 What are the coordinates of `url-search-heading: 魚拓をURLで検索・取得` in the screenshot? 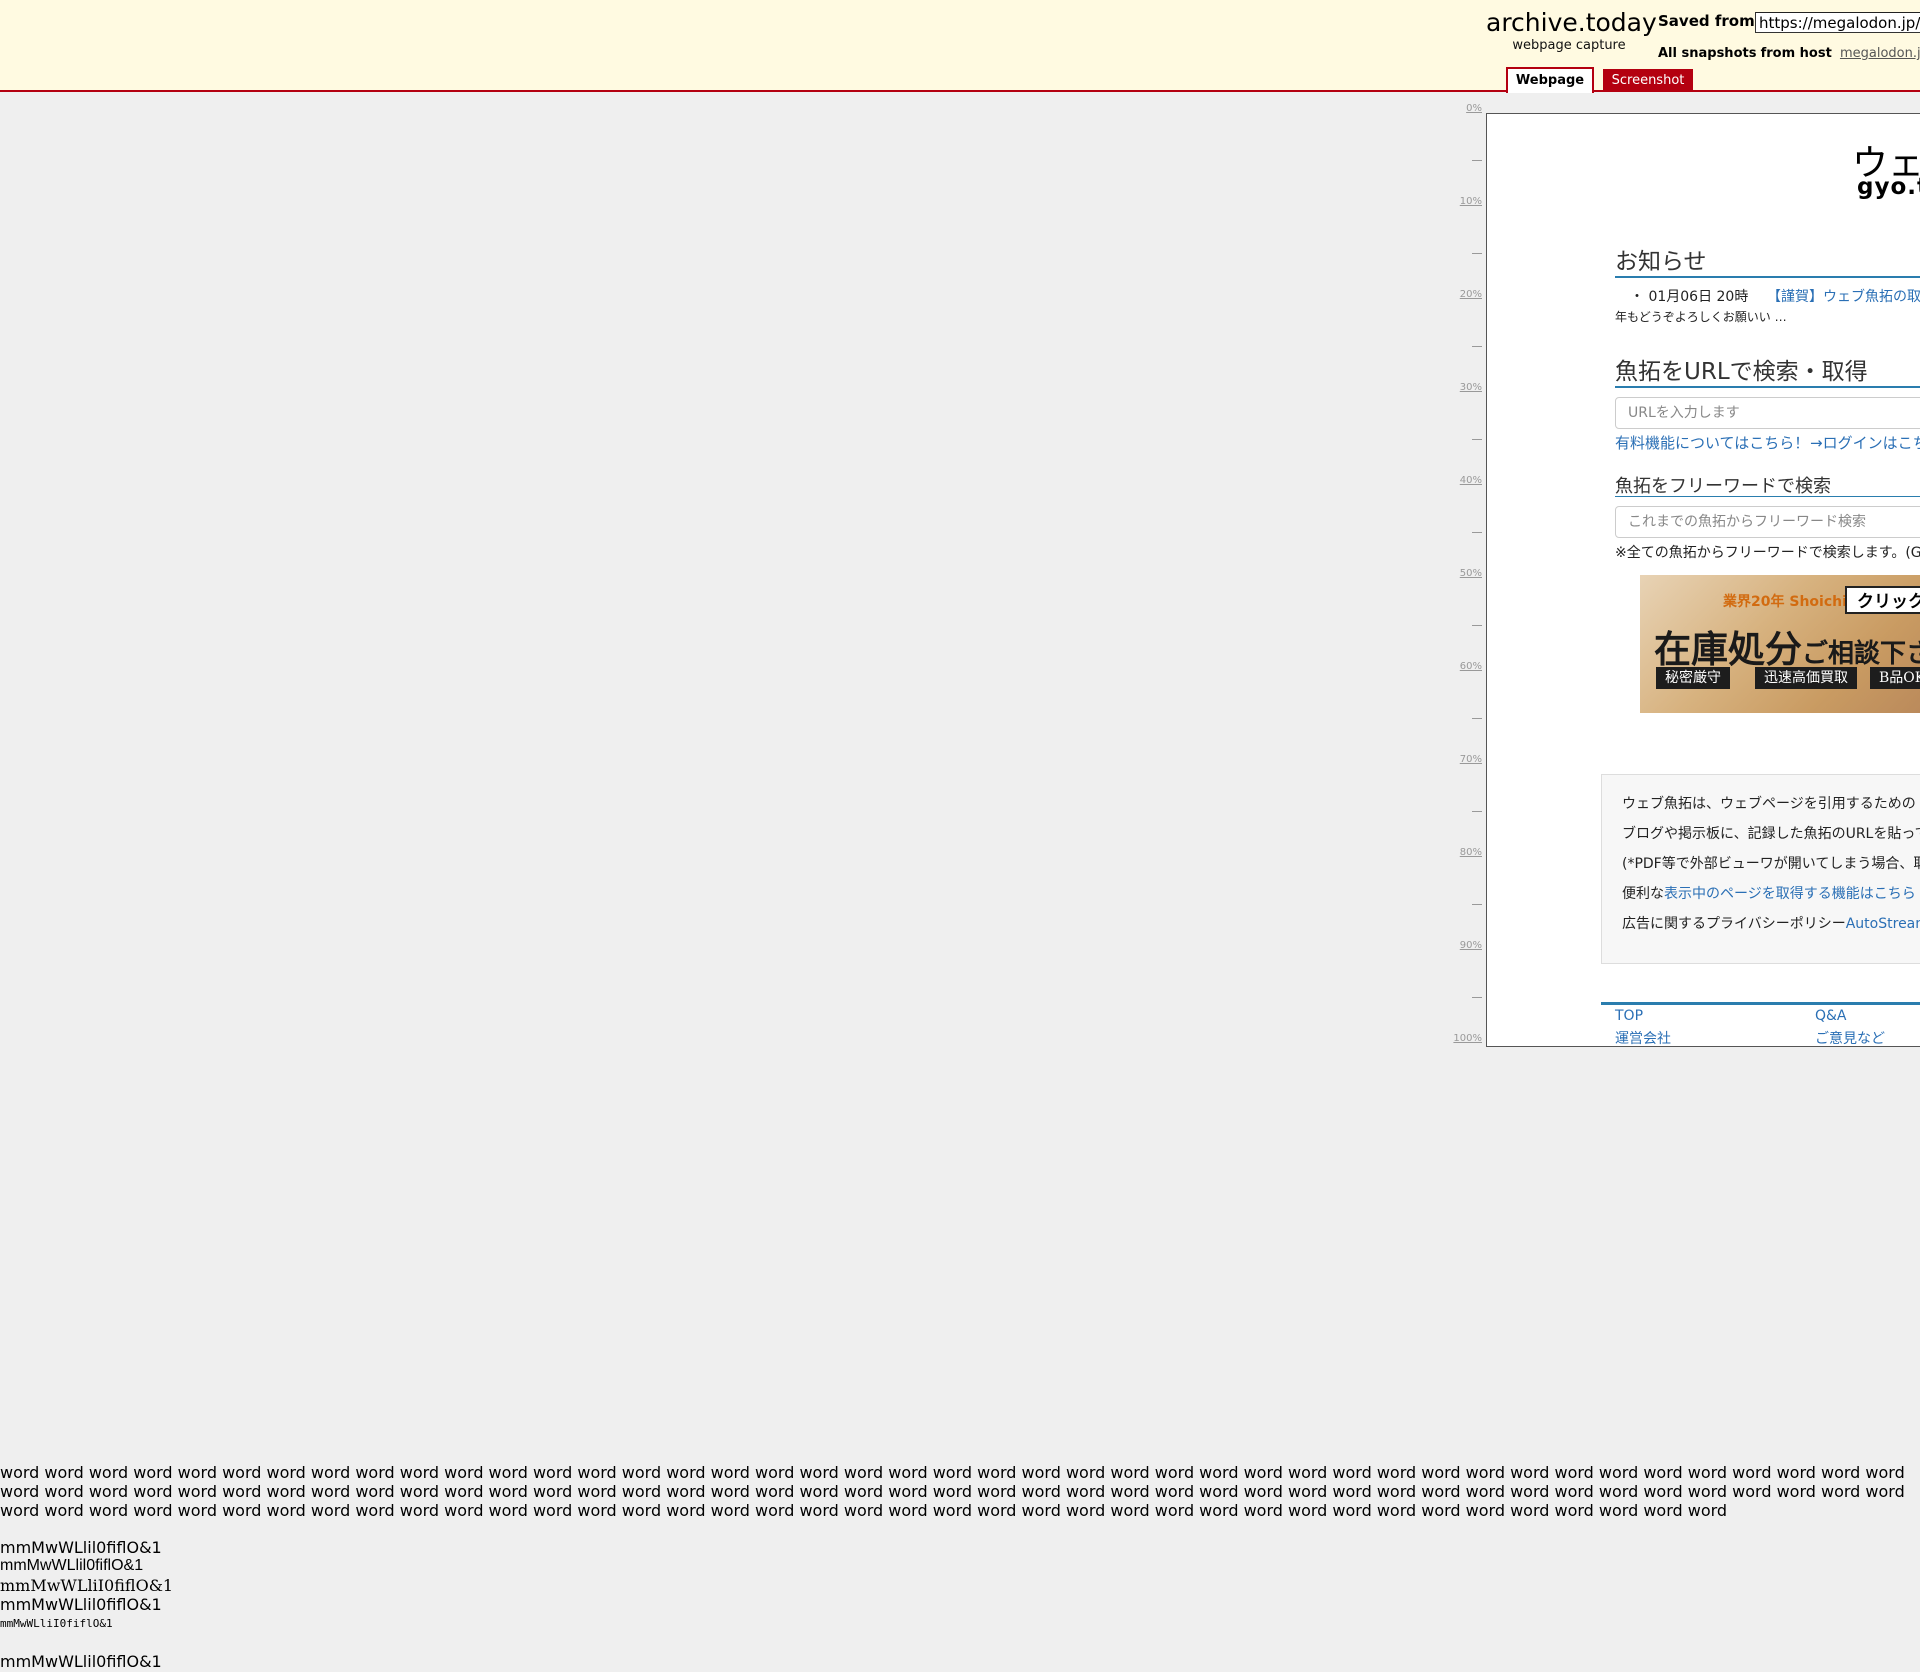 It's located at (1741, 372).